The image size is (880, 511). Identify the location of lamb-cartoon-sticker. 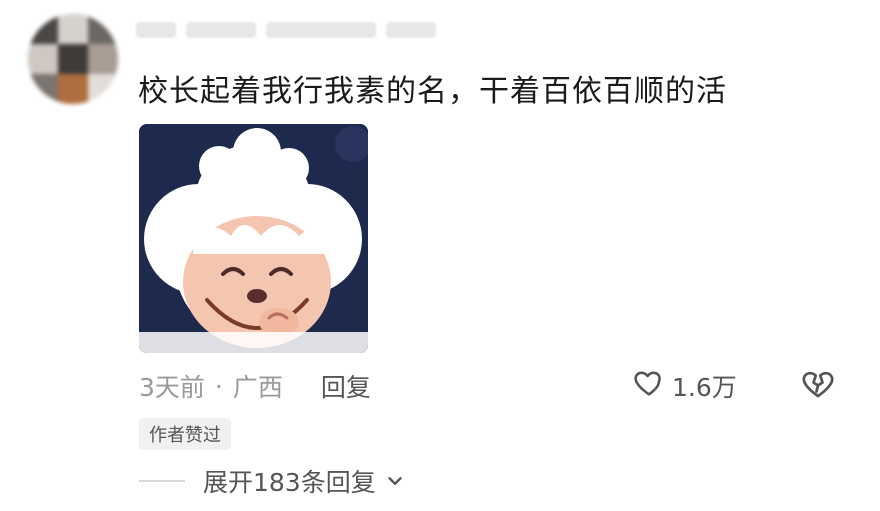
(253, 238).